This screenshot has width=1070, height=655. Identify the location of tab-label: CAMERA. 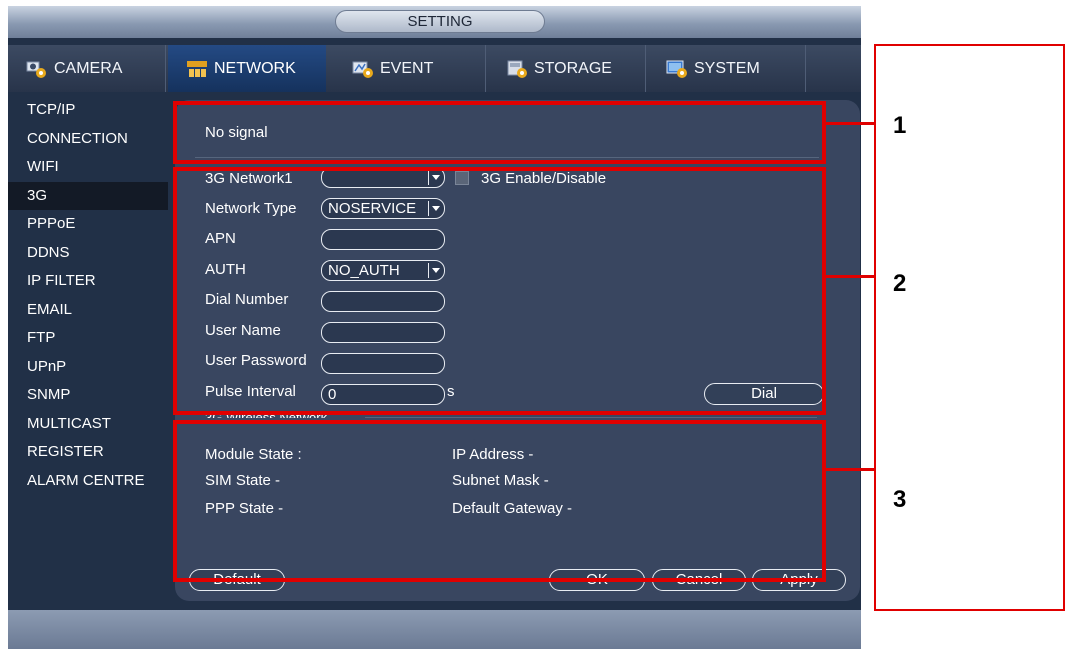
(88, 68).